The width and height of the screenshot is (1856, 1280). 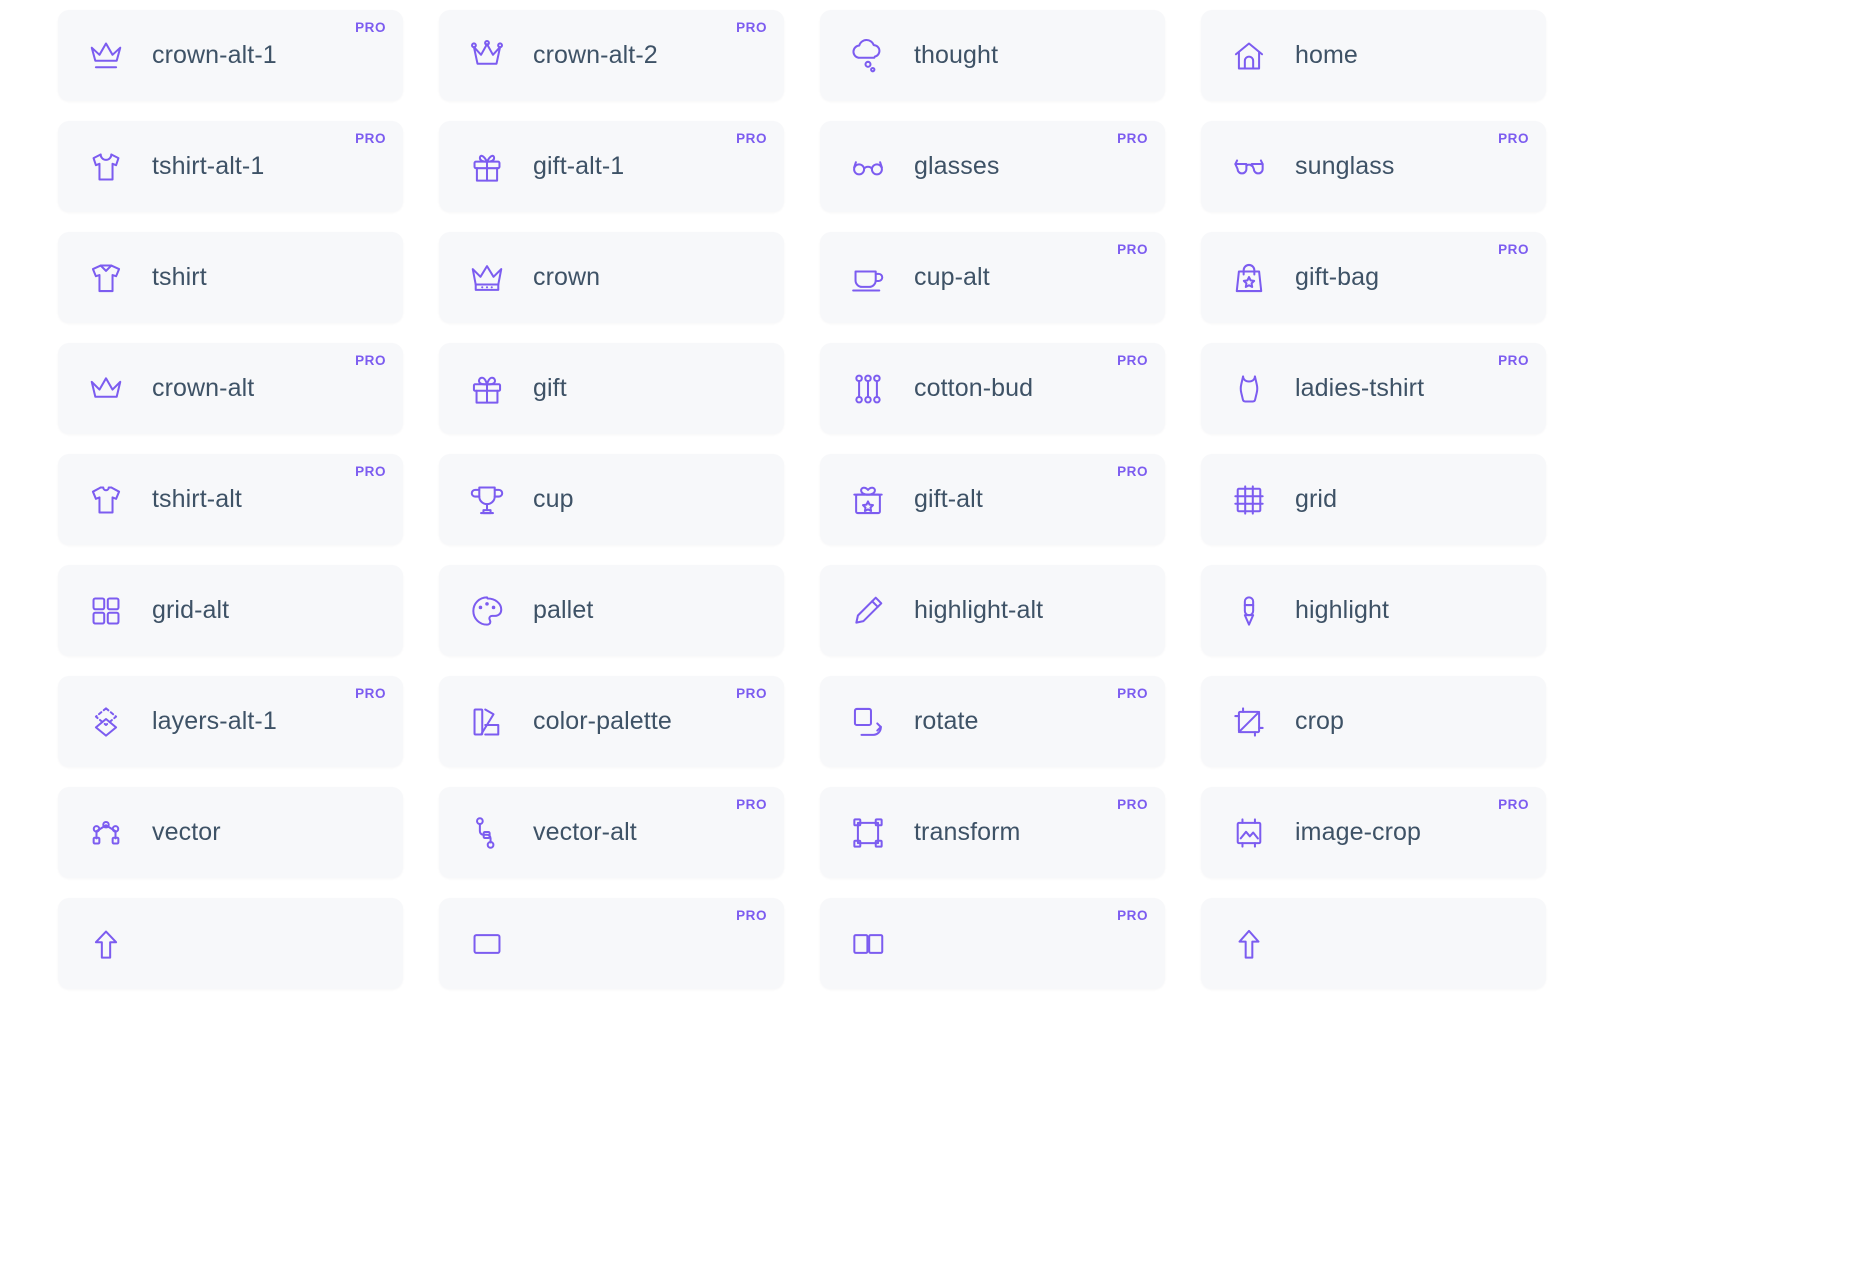 I want to click on icon-name-label: crown-alt-2, so click(x=595, y=55).